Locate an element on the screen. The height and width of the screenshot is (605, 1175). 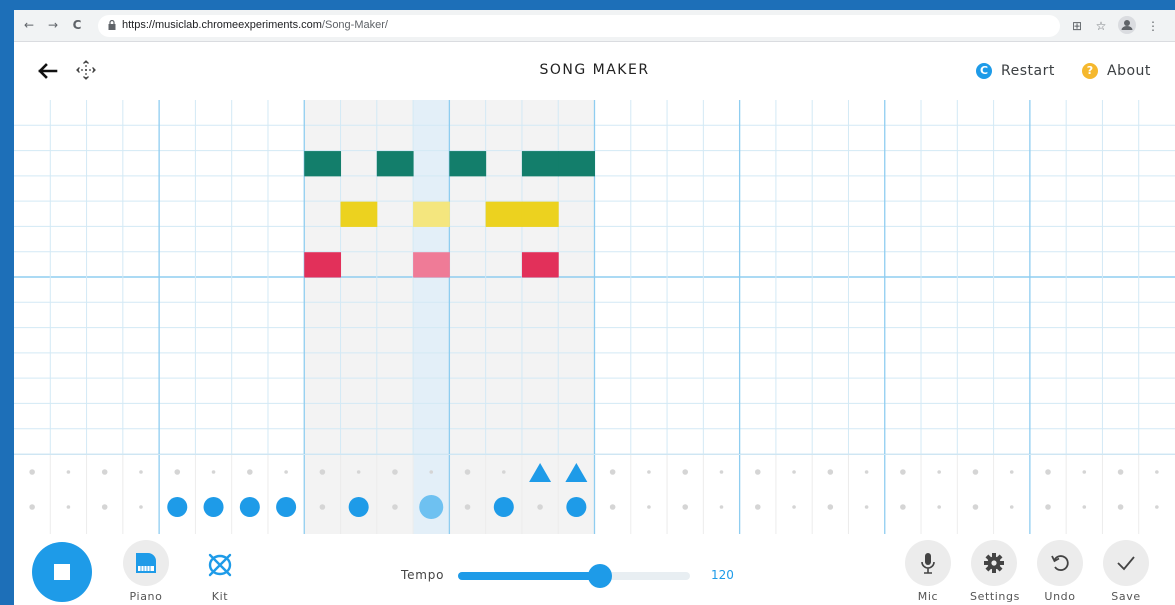
url-host: https://musiclab.chromeexperiments.com is located at coordinates (222, 25).